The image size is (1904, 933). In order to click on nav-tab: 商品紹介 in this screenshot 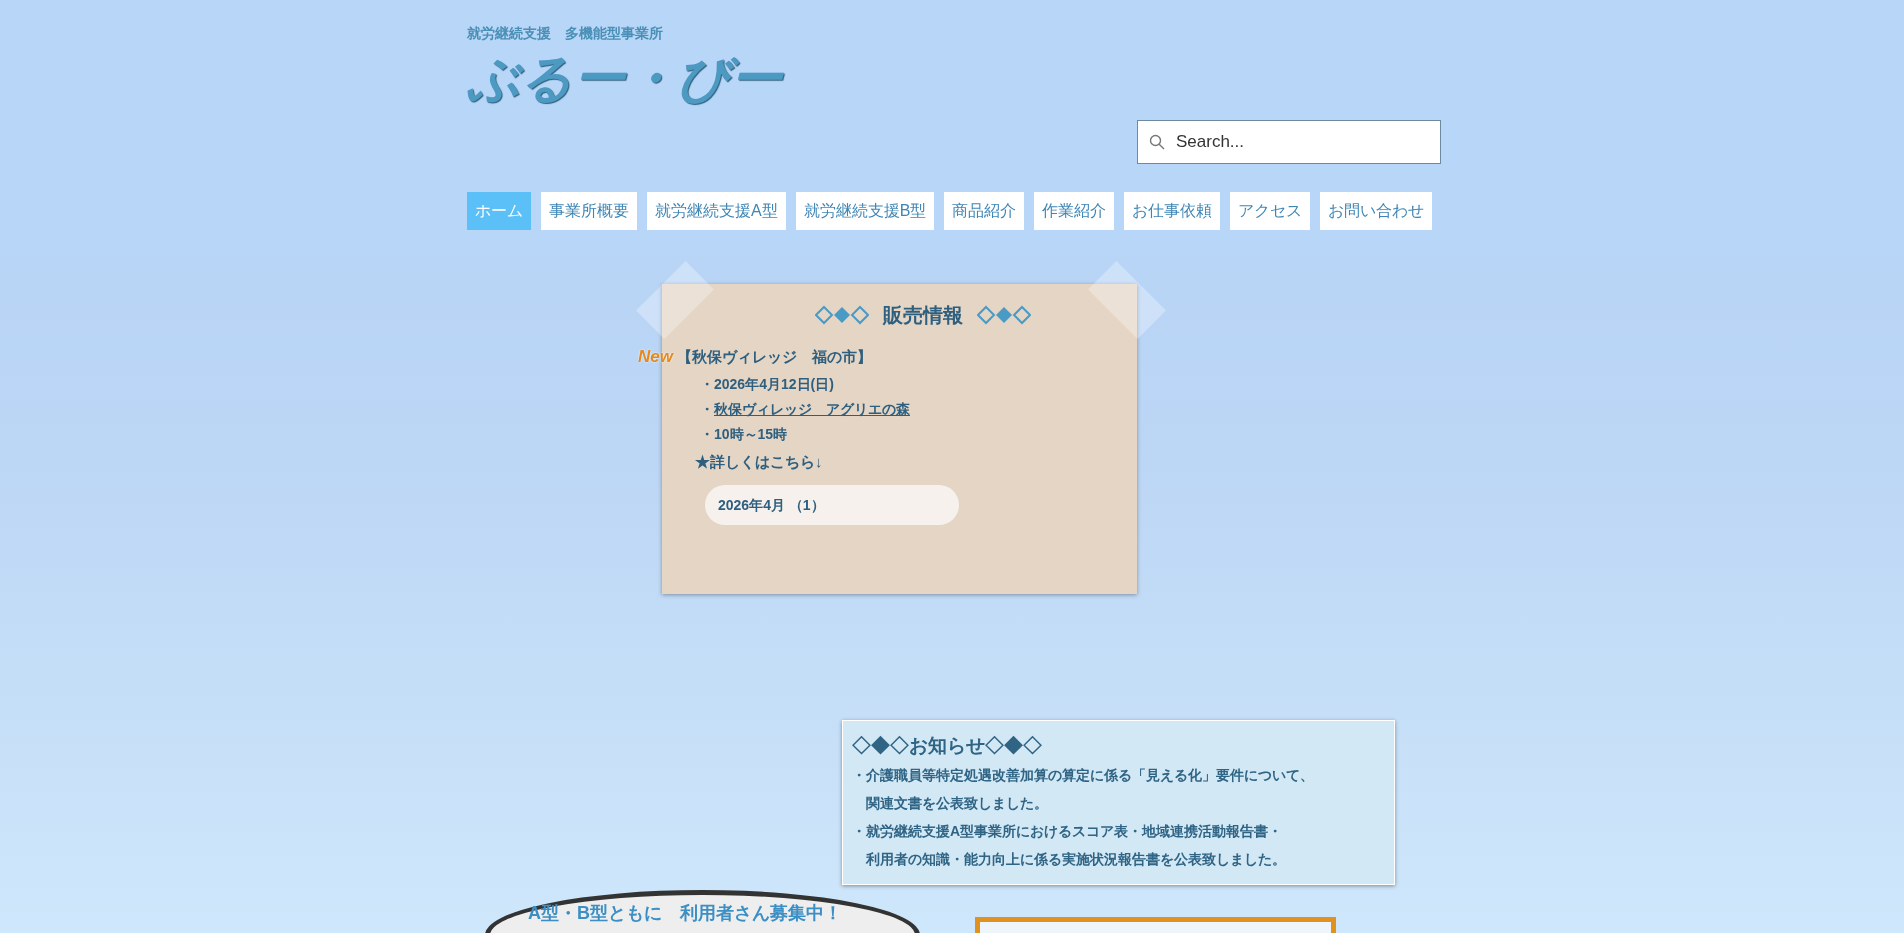, I will do `click(984, 211)`.